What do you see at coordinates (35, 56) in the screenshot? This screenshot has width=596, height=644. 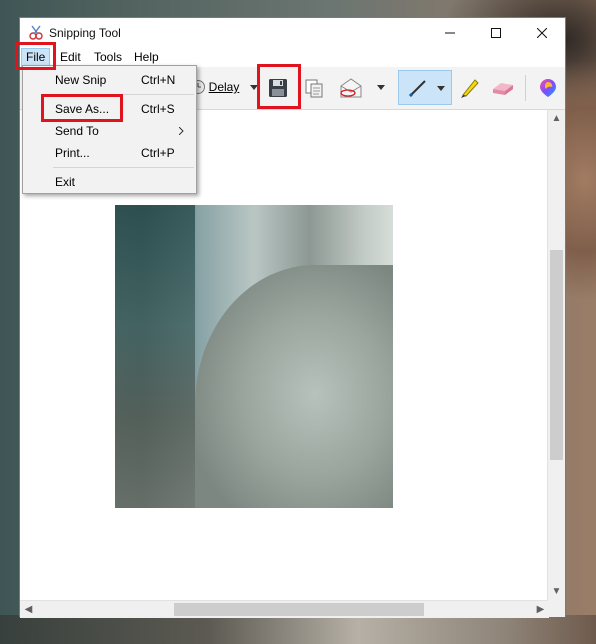 I see `highlight-file-menu` at bounding box center [35, 56].